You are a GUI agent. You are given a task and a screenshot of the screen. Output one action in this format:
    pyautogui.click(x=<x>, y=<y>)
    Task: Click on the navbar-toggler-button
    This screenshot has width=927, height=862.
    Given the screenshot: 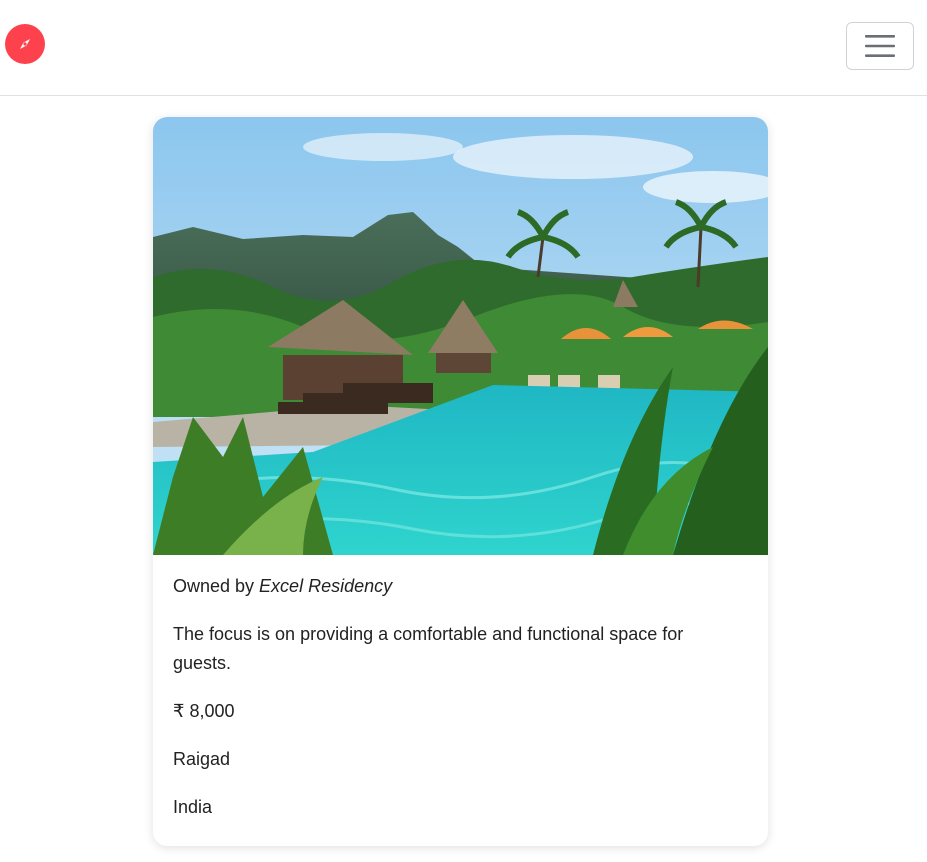 What is the action you would take?
    pyautogui.click(x=880, y=46)
    